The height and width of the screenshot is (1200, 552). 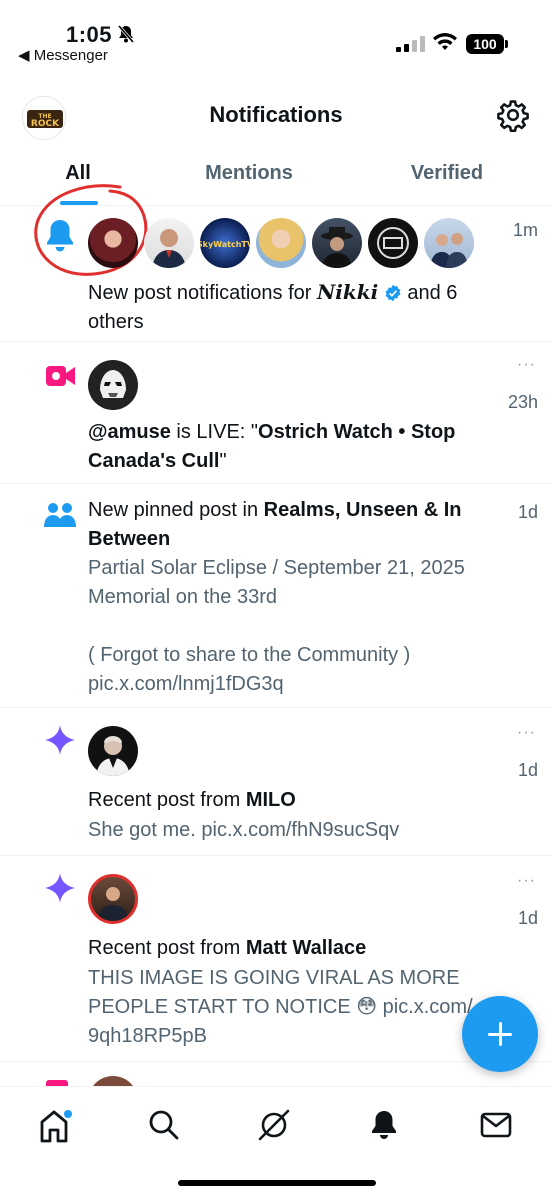 I want to click on app-header: THE ROCK Notifications, so click(x=276, y=116).